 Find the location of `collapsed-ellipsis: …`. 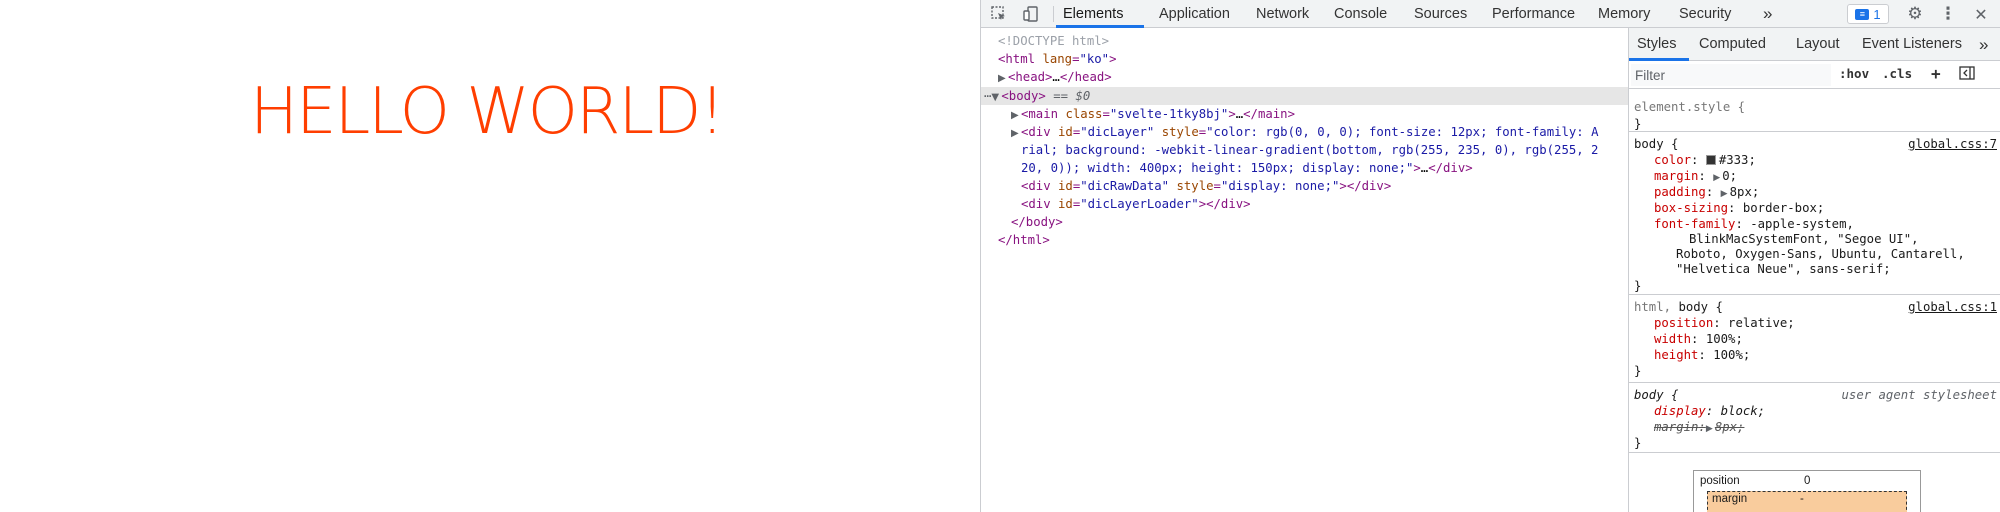

collapsed-ellipsis: … is located at coordinates (1056, 77).